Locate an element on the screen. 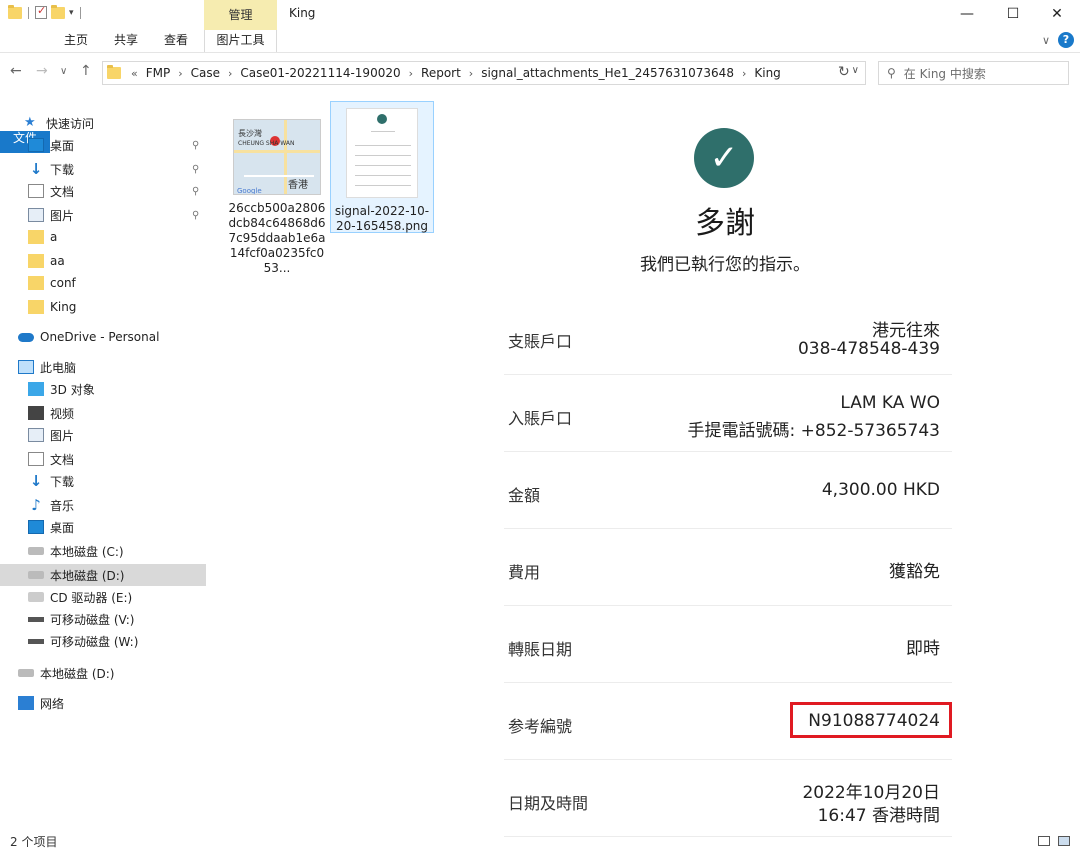  sidebar-item: aa is located at coordinates (103, 261).